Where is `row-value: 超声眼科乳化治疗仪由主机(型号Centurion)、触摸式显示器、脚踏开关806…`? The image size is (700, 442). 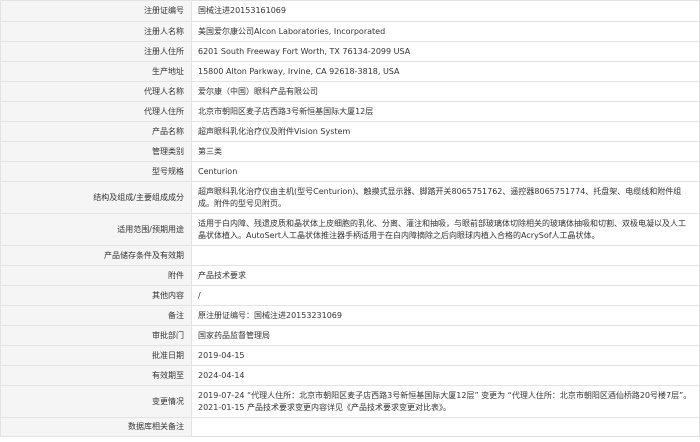 row-value: 超声眼科乳化治疗仪由主机(型号Centurion)、触摸式显示器、脚踏开关806… is located at coordinates (445, 197).